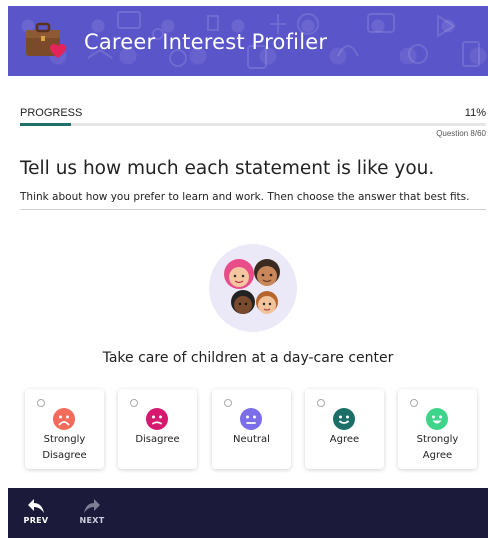  What do you see at coordinates (157, 439) in the screenshot?
I see `answer-label: Disagree` at bounding box center [157, 439].